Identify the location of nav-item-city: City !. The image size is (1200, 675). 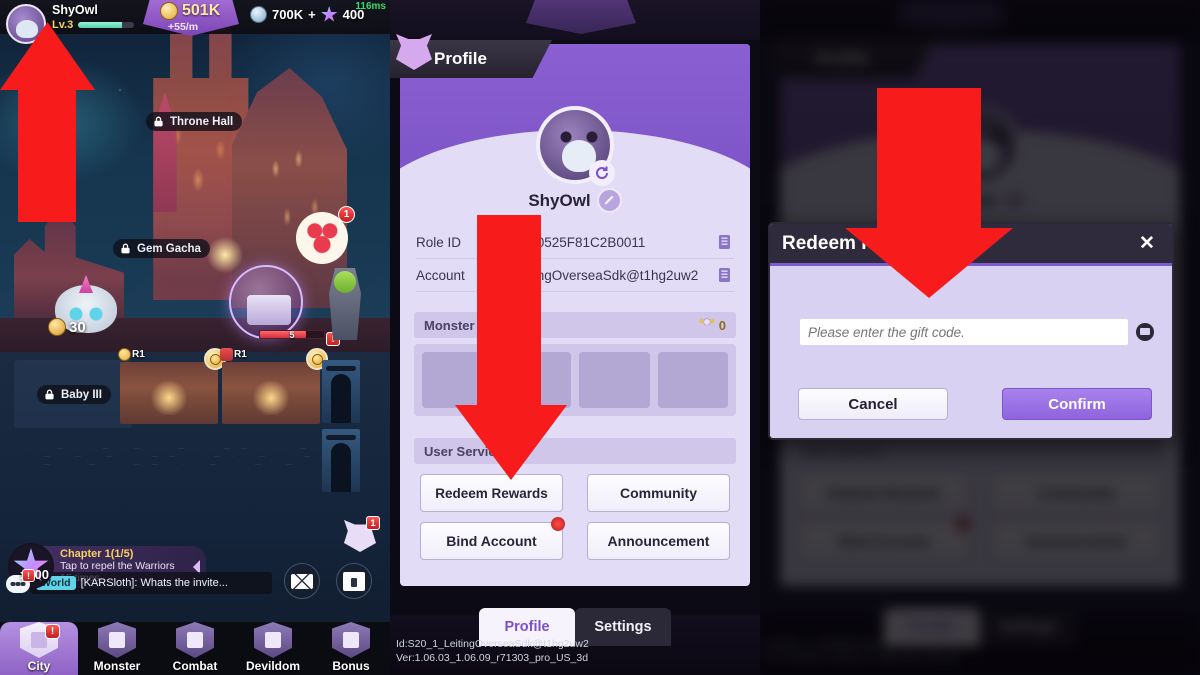
(39, 648).